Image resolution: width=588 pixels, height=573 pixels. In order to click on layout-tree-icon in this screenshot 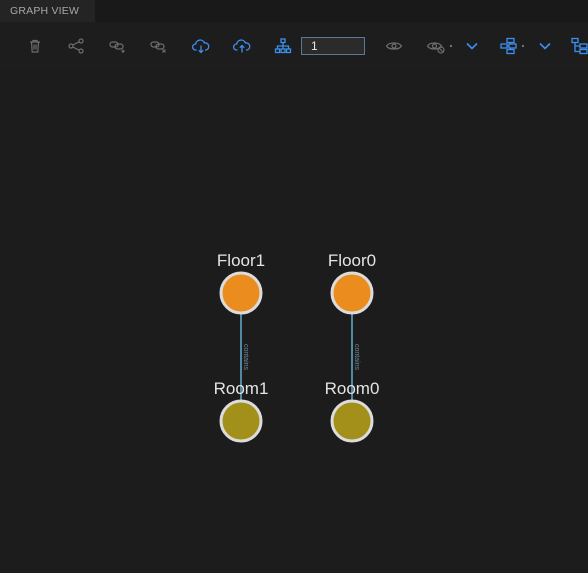, I will do `click(578, 46)`.